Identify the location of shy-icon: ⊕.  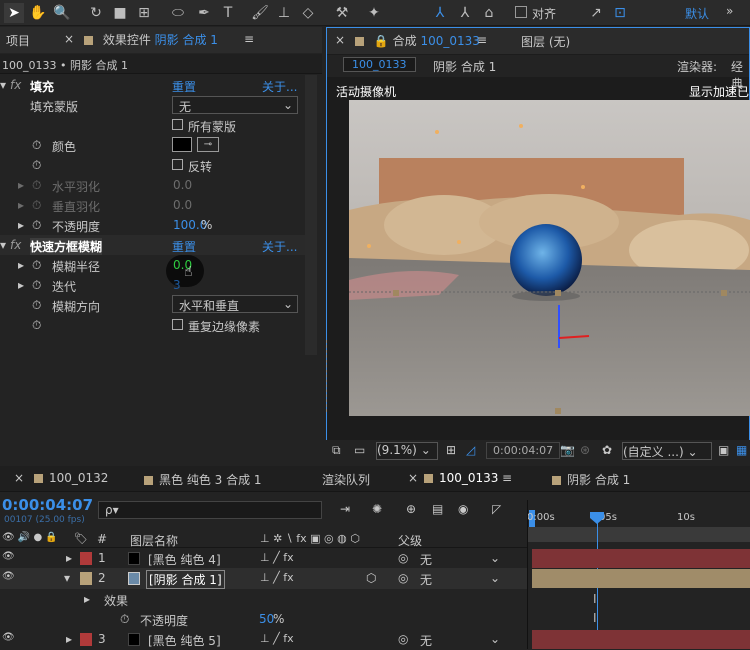
(411, 509).